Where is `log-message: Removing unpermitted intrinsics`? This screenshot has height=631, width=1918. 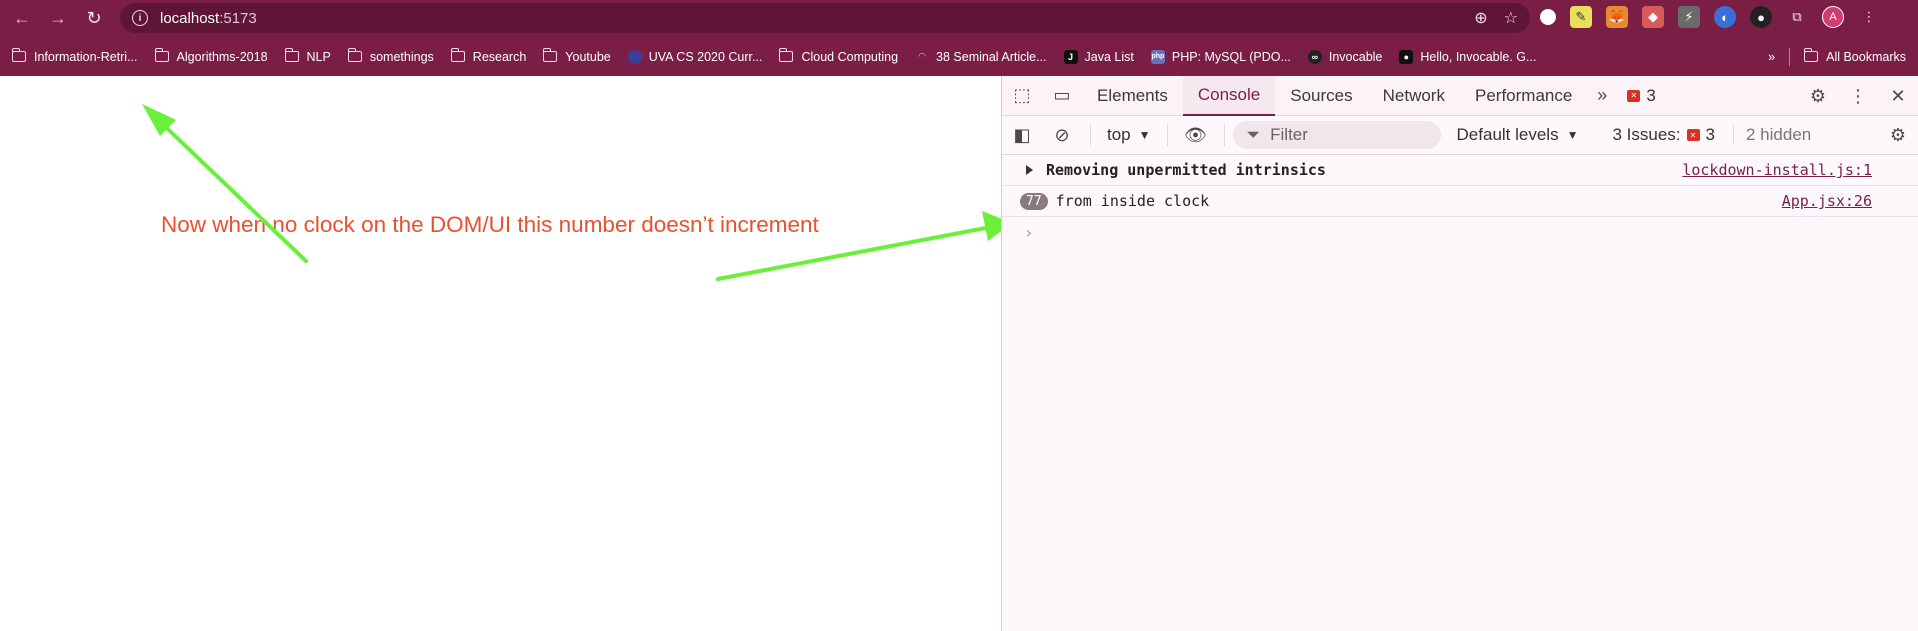 log-message: Removing unpermitted intrinsics is located at coordinates (1186, 170).